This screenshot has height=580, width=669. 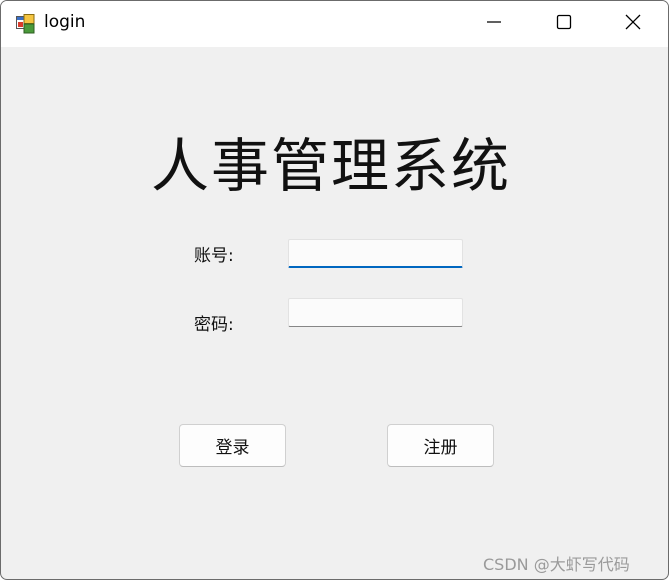 I want to click on account-label: 账号:, so click(x=214, y=256).